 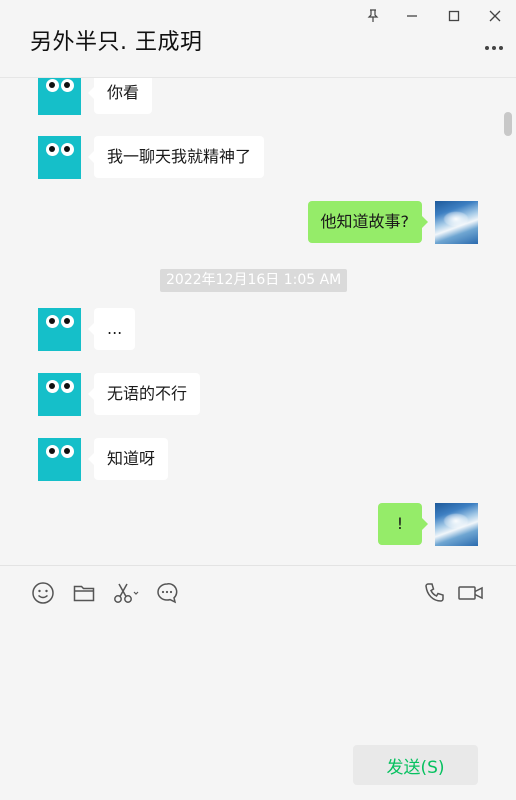 What do you see at coordinates (508, 124) in the screenshot?
I see `scrollbar-thumb` at bounding box center [508, 124].